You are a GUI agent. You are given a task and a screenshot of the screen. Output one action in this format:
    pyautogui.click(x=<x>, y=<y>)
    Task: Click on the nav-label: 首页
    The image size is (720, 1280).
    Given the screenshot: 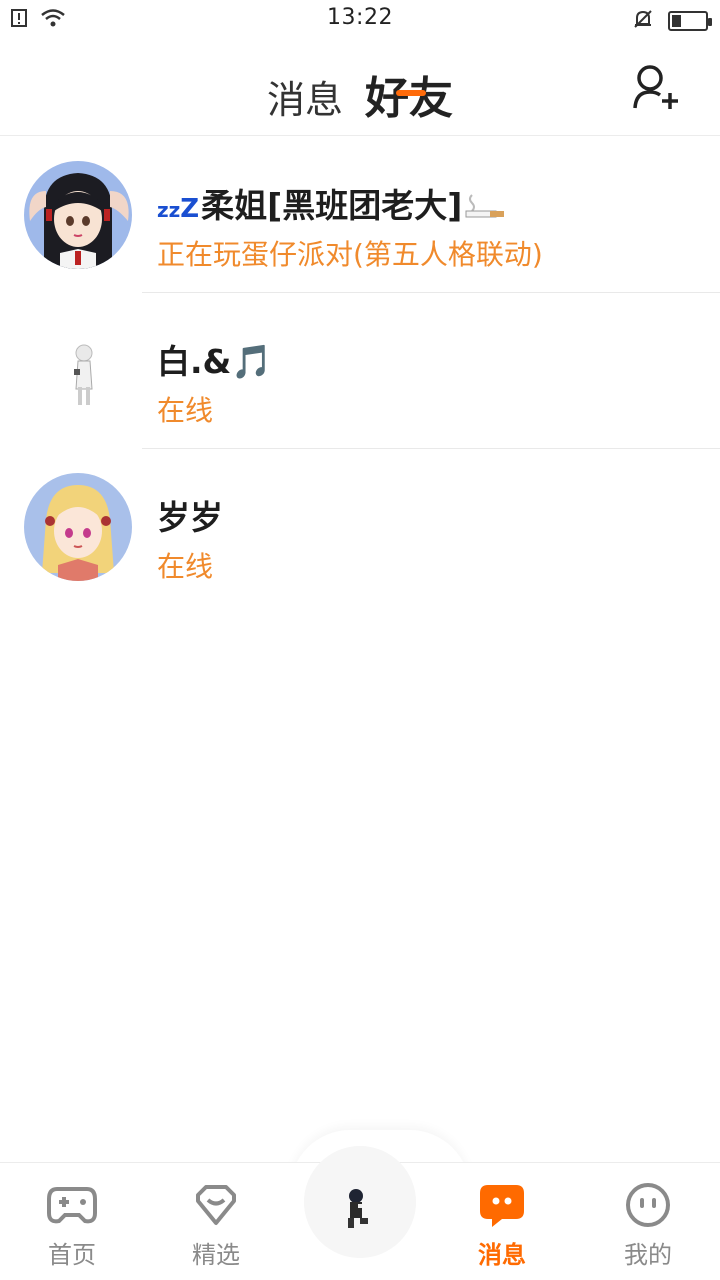 What is the action you would take?
    pyautogui.click(x=72, y=1255)
    